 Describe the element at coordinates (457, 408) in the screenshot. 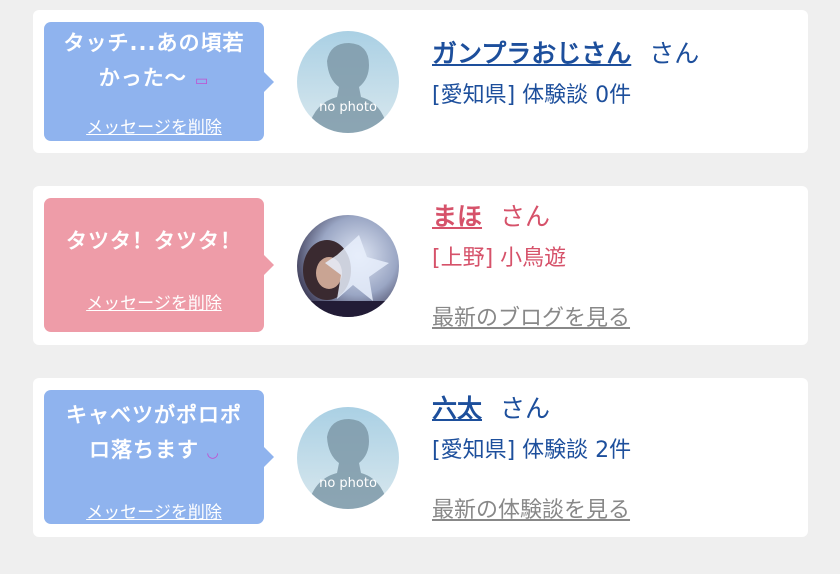

I see `member-name-link: 六太` at that location.